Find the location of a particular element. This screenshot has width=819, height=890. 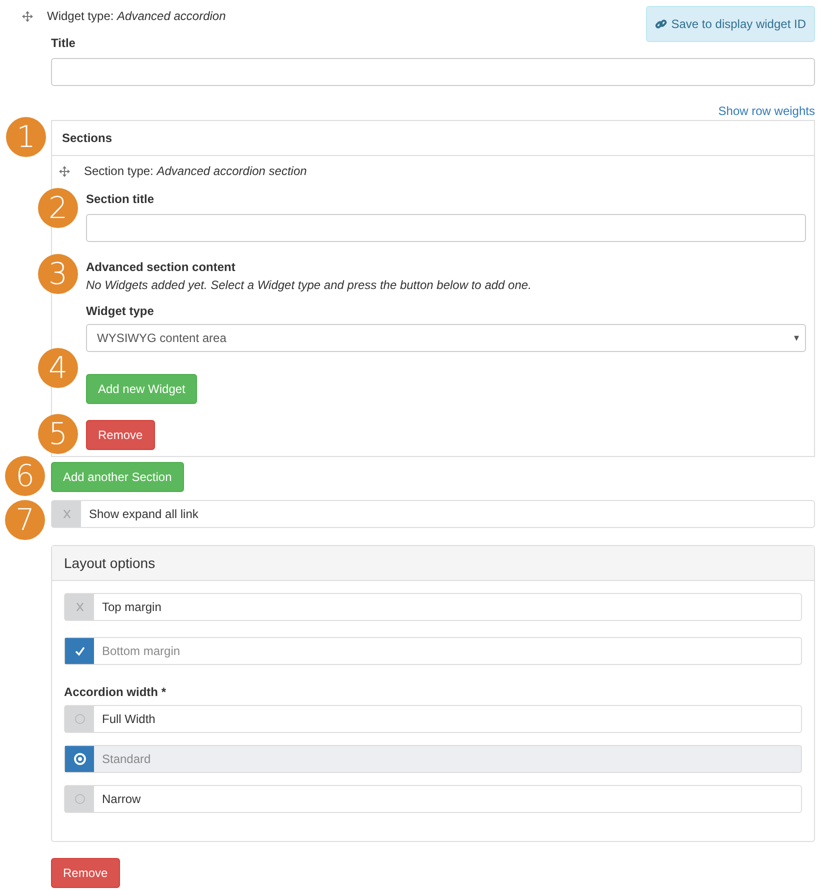

number-marker: 4 is located at coordinates (58, 368).